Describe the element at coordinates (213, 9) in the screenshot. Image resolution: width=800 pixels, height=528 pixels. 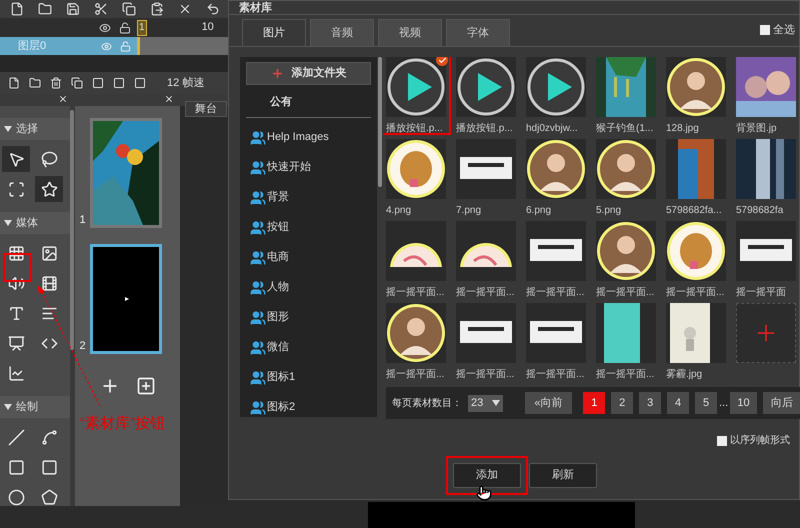
I see `undo-icon` at that location.